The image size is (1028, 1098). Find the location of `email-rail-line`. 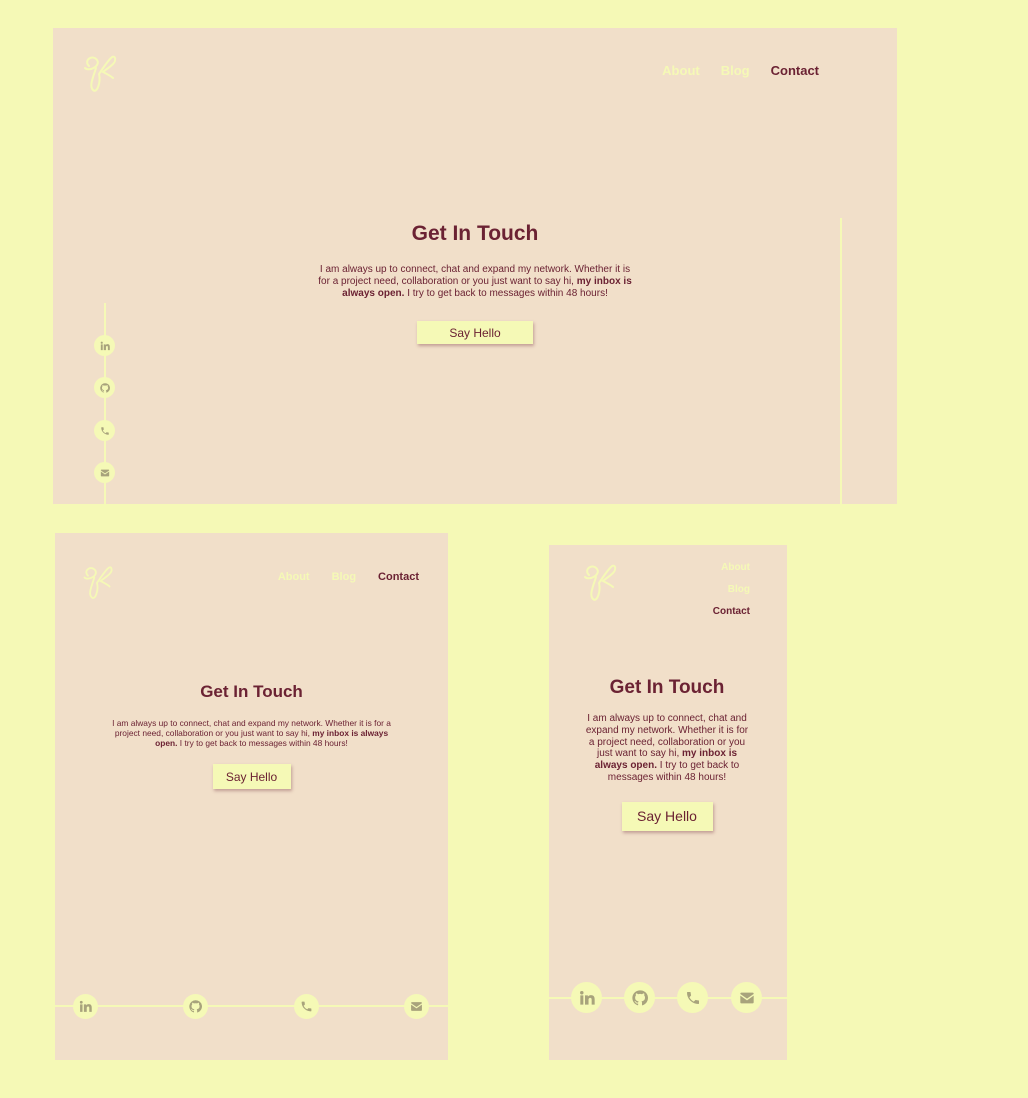

email-rail-line is located at coordinates (841, 361).